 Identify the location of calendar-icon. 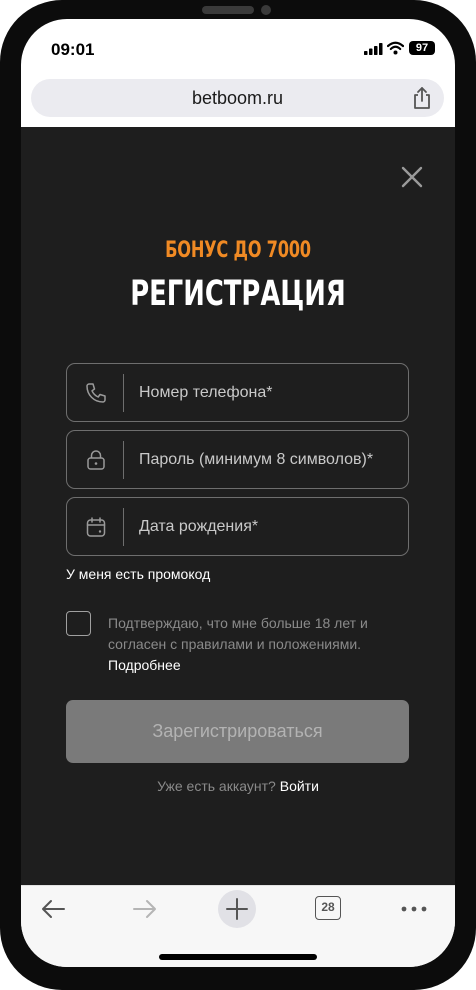
(96, 527).